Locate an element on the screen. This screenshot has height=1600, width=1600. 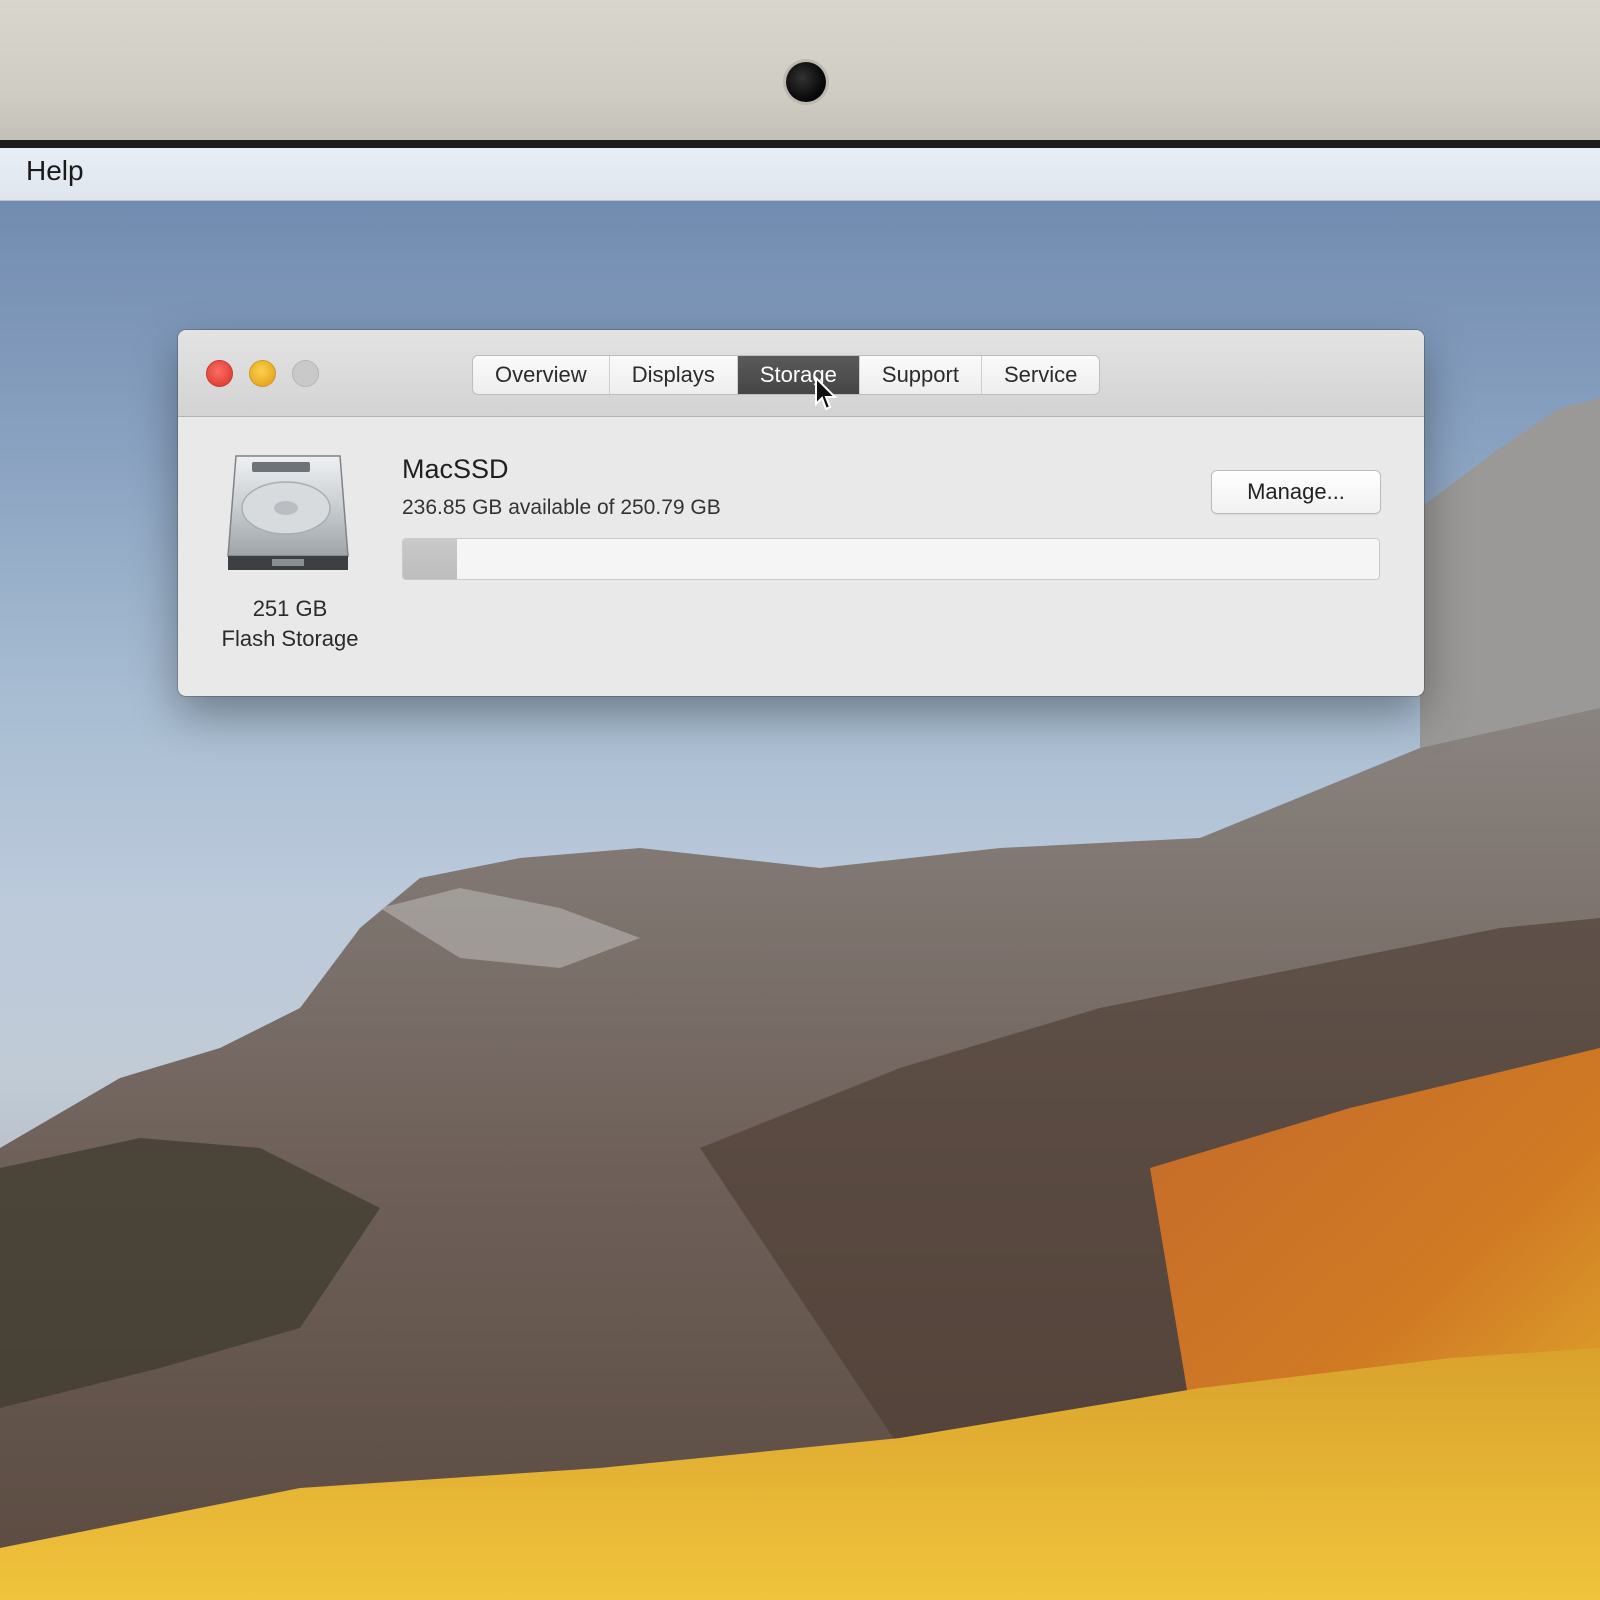
tab-storage: Storage is located at coordinates (798, 375).